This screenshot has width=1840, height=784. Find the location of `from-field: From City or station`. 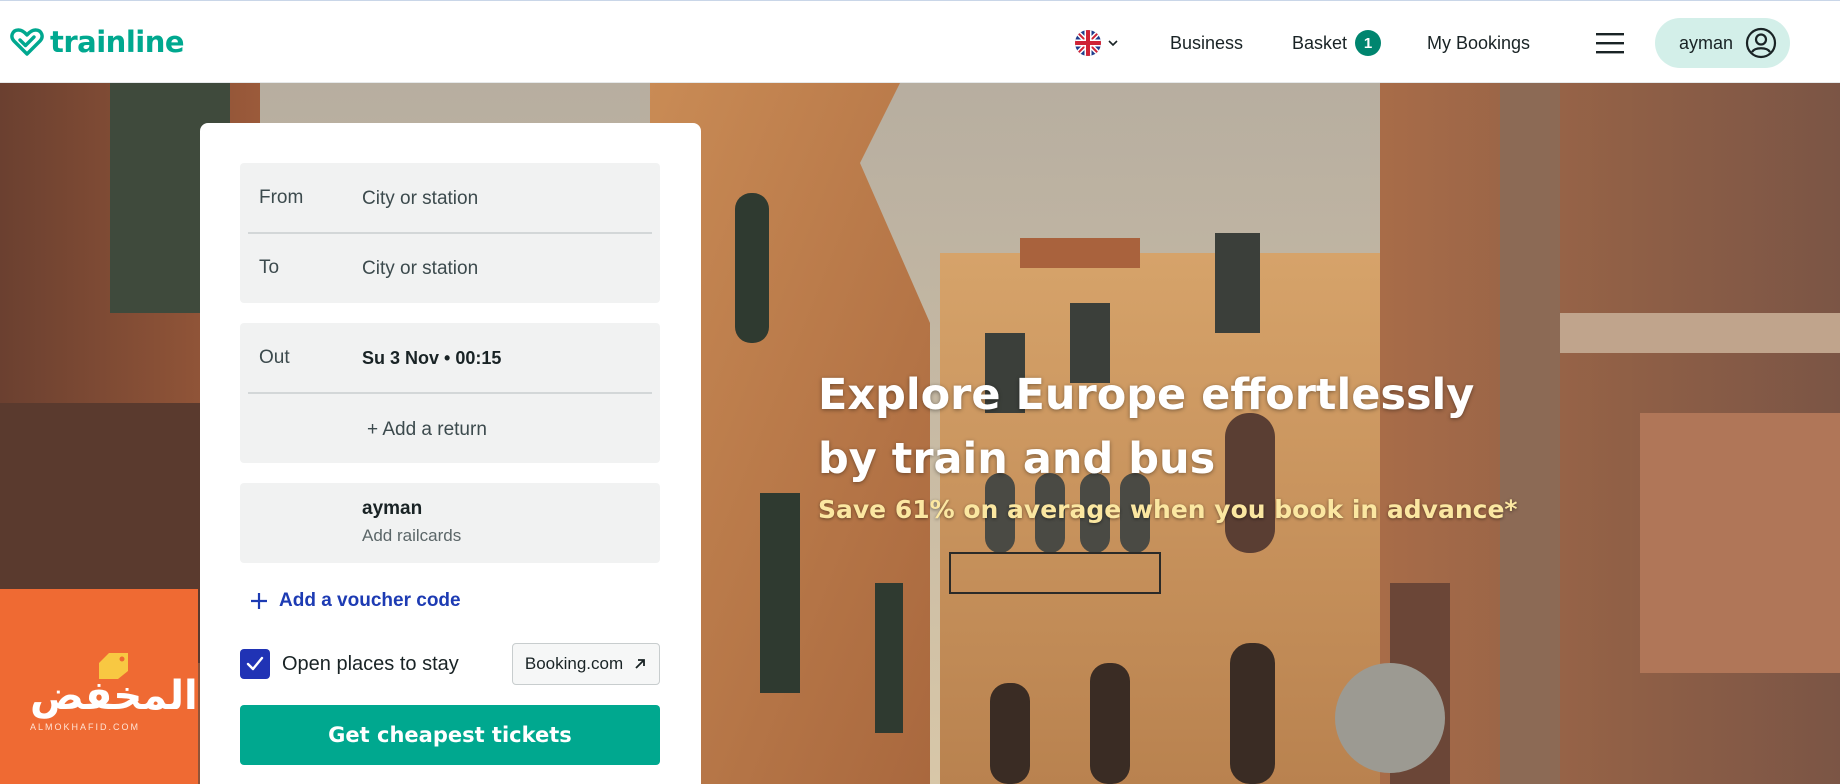

from-field: From City or station is located at coordinates (450, 198).